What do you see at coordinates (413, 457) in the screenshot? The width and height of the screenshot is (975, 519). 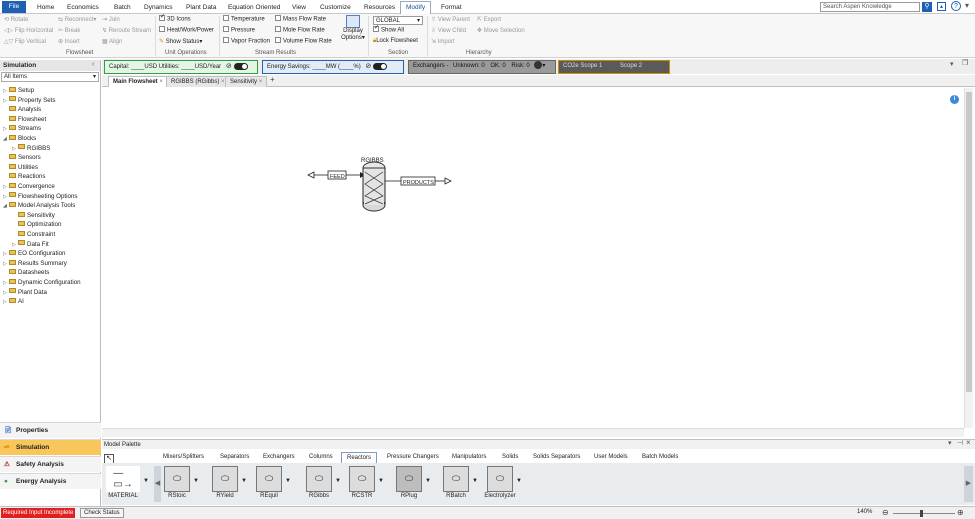 I see `tab-pressure-changers: Pressure Changers` at bounding box center [413, 457].